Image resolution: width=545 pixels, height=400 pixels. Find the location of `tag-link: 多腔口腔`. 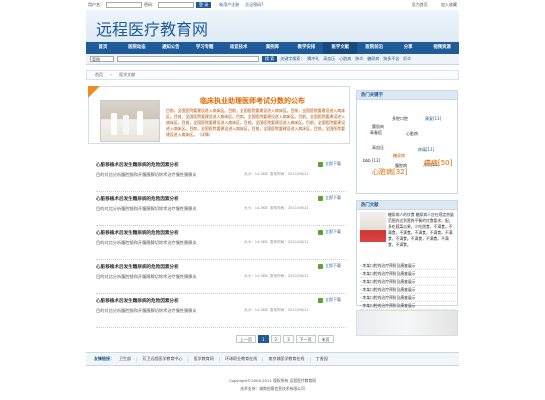

tag-link: 多腔口腔 is located at coordinates (400, 119).